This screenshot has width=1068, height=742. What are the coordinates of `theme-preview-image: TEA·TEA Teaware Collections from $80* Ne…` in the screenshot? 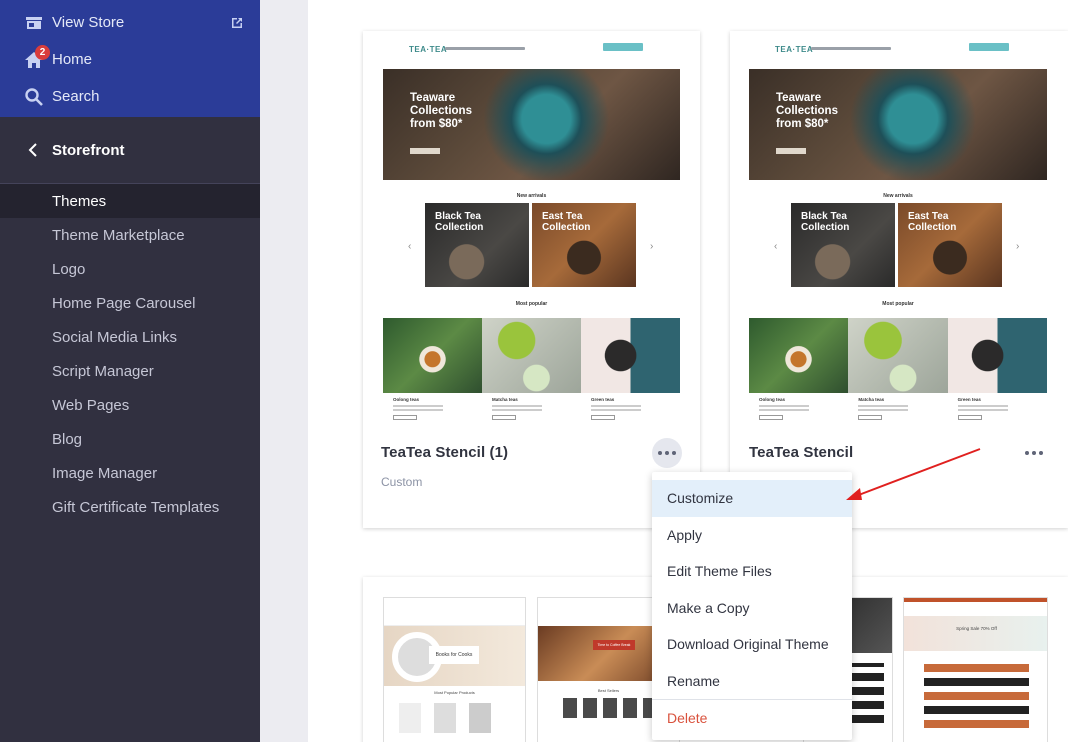 It's located at (531, 231).